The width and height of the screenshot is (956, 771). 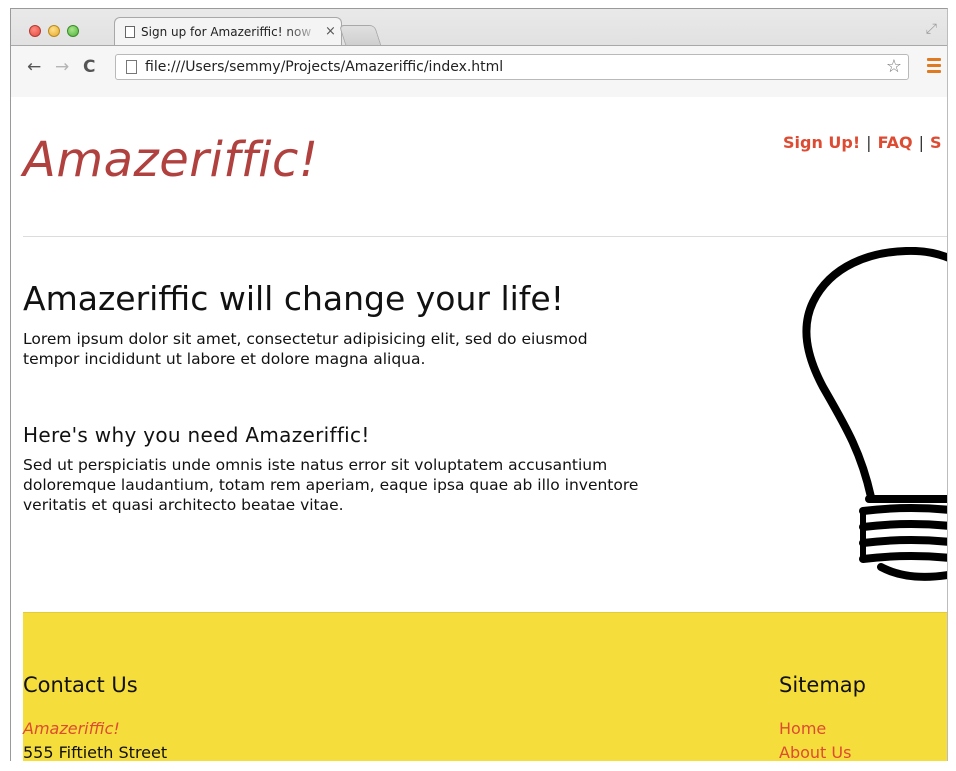 I want to click on page-icon, so click(x=130, y=31).